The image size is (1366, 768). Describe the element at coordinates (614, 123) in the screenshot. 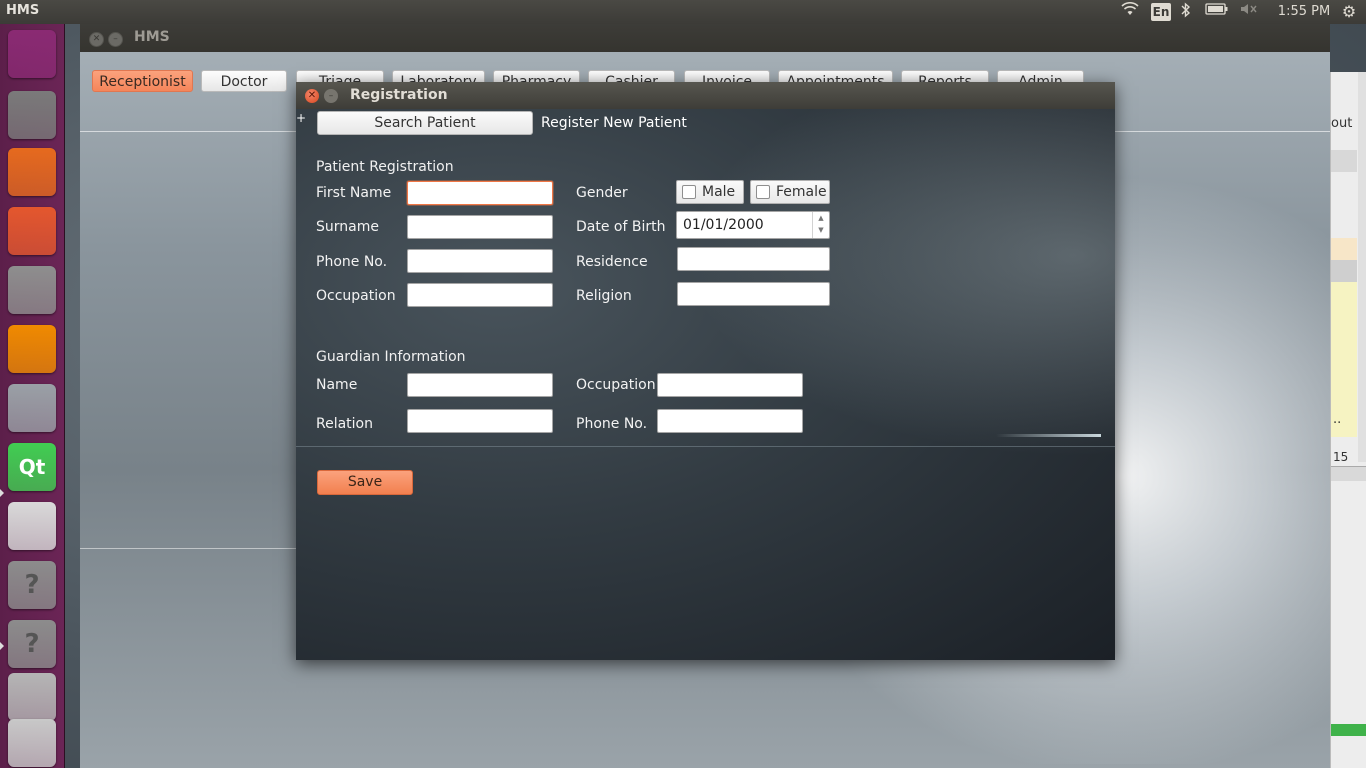

I see `tab-register-new-patient: Register New Patient` at that location.